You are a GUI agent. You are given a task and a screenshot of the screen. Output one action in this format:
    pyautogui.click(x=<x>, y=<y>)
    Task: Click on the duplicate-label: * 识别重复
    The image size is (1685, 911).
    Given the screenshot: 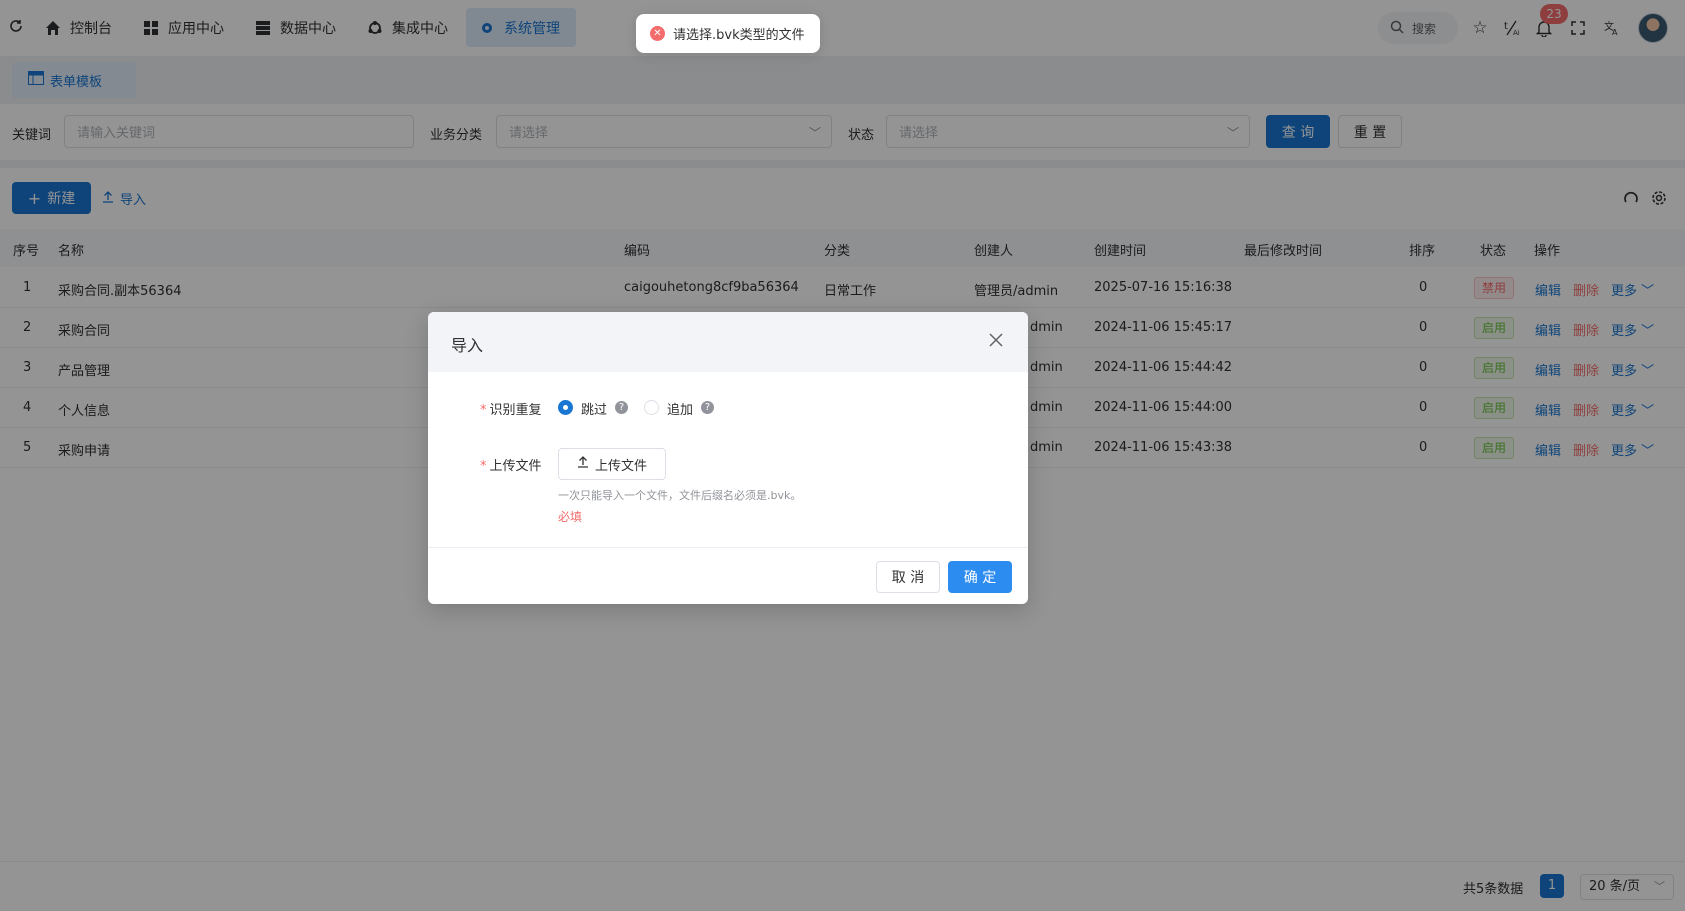 What is the action you would take?
    pyautogui.click(x=511, y=410)
    